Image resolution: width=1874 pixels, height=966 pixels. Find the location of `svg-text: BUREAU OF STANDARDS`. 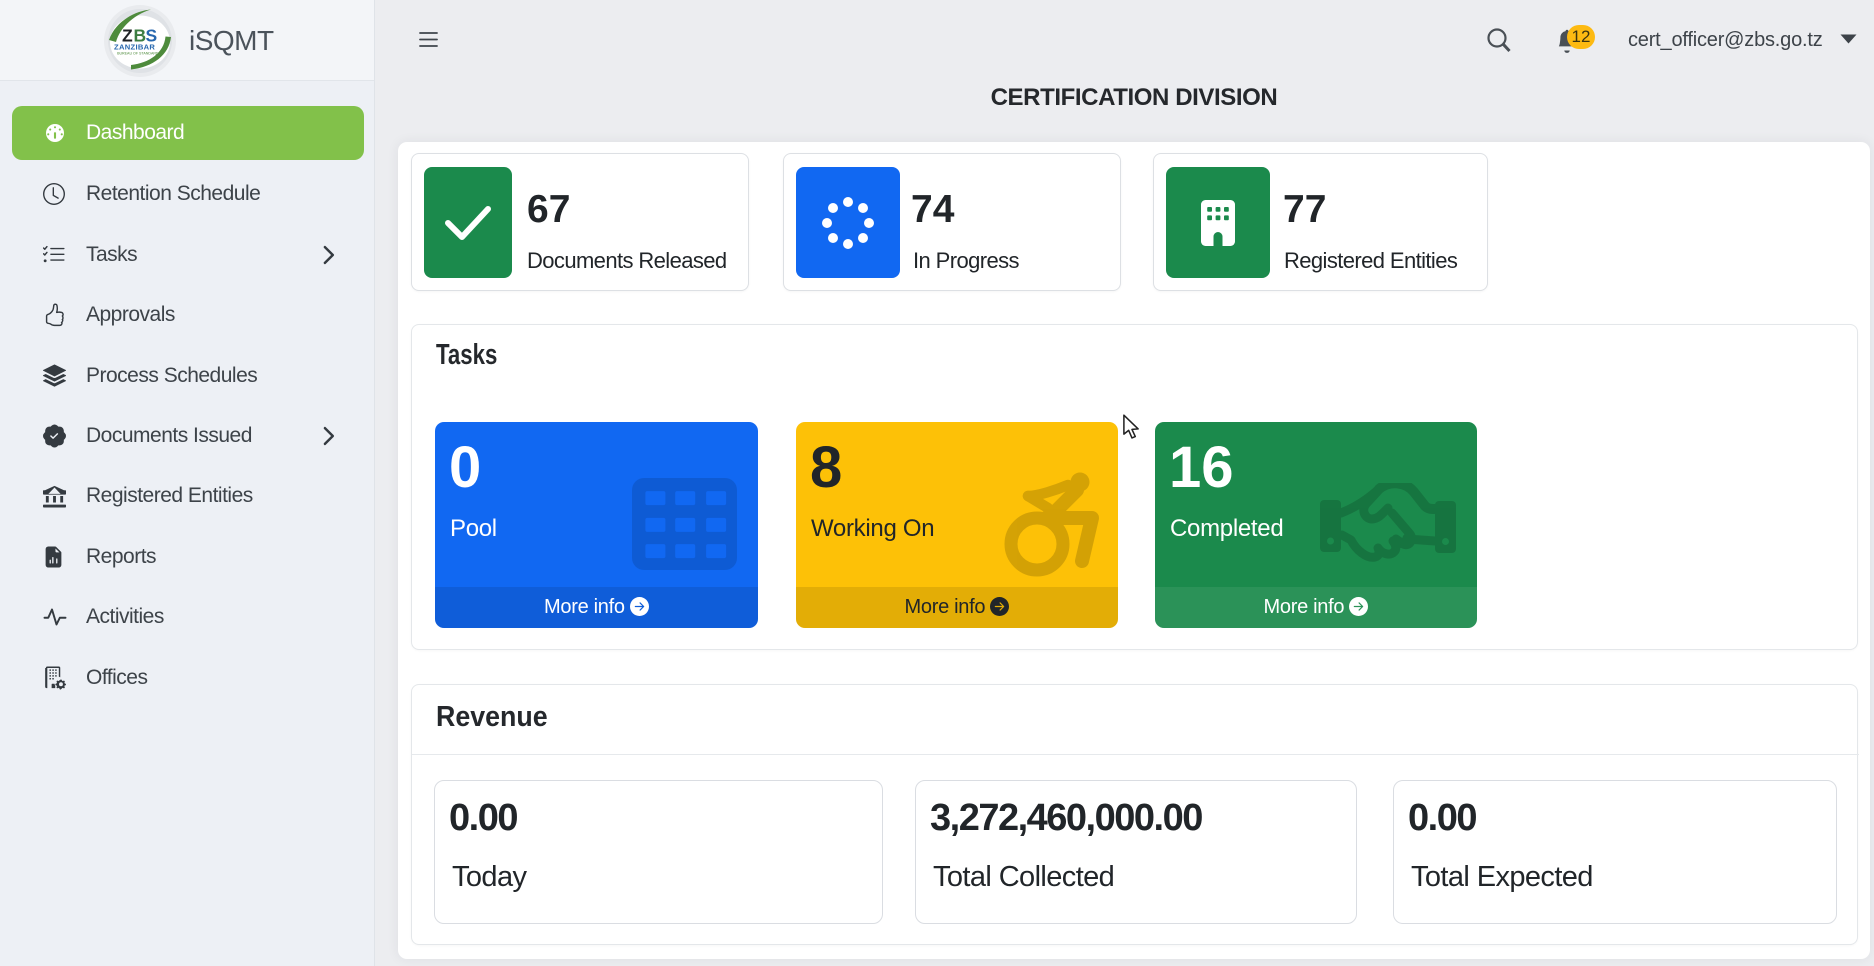

svg-text: BUREAU OF STANDARDS is located at coordinates (139, 54).